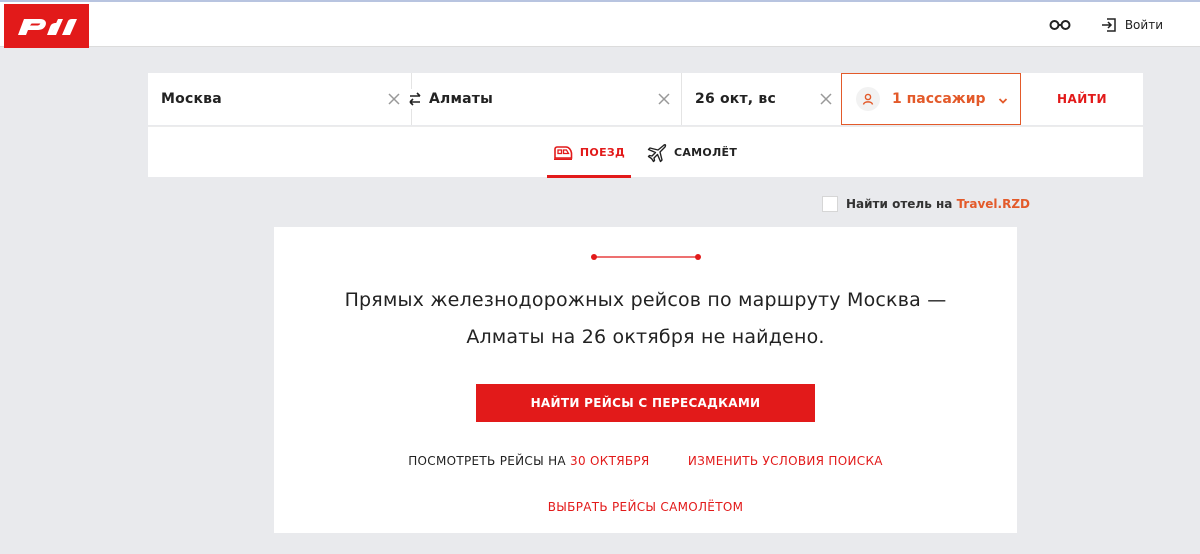  I want to click on date-value: 26 окт, вс, so click(735, 99).